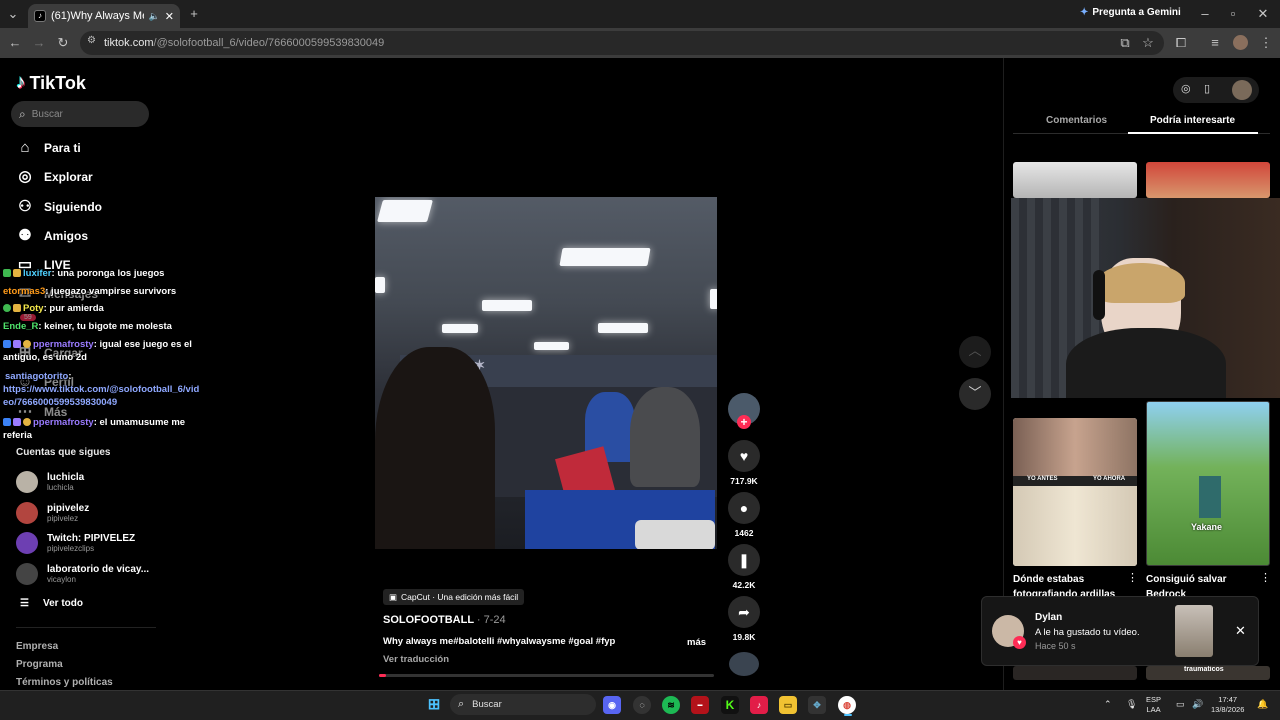  What do you see at coordinates (1240, 42) in the screenshot?
I see `profile-avatar` at bounding box center [1240, 42].